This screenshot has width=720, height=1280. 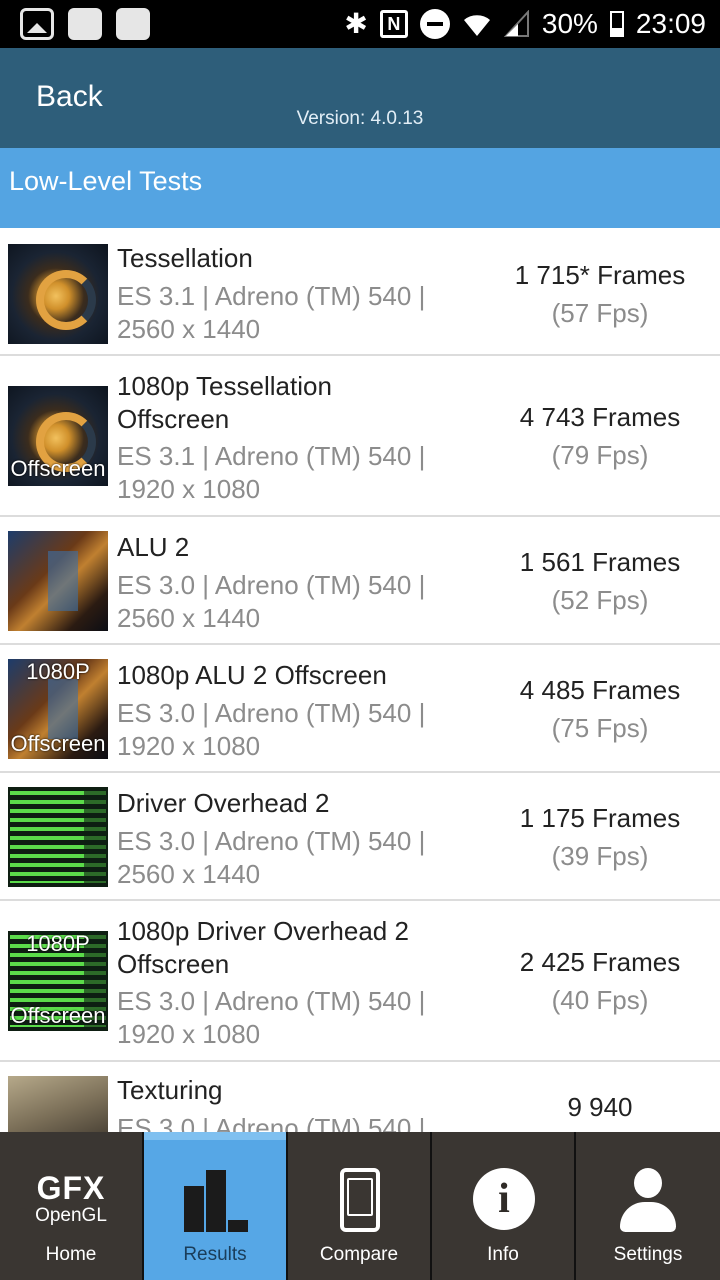 What do you see at coordinates (600, 690) in the screenshot?
I see `frames-value: 4 485 Frames` at bounding box center [600, 690].